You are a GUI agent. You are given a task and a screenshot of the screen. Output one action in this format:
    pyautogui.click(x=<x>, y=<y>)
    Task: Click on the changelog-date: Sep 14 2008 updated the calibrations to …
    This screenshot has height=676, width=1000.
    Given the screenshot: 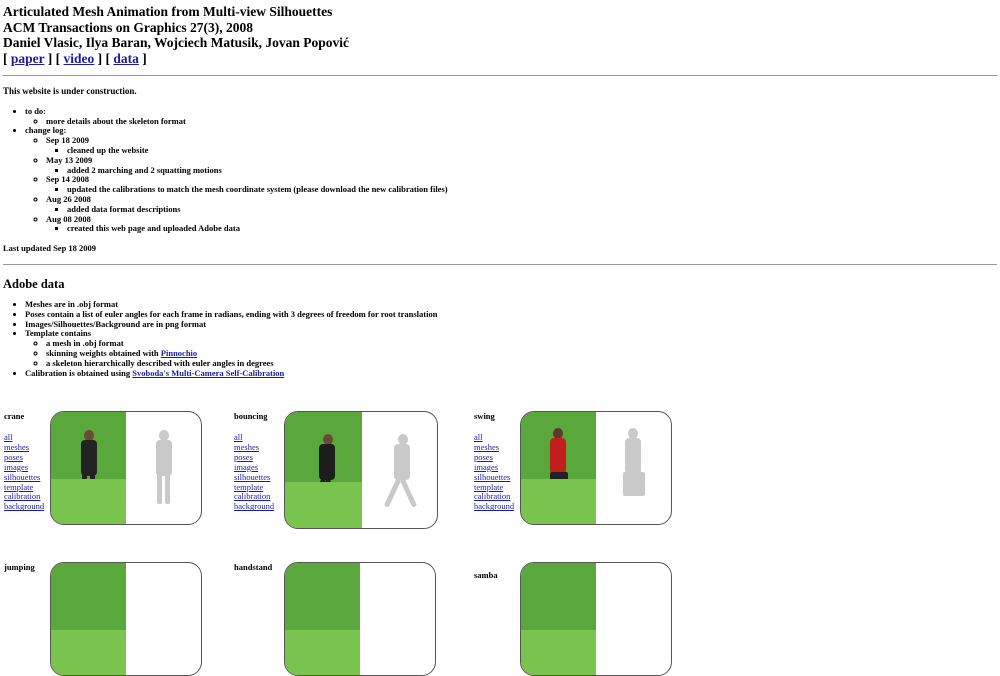 What is the action you would take?
    pyautogui.click(x=521, y=184)
    